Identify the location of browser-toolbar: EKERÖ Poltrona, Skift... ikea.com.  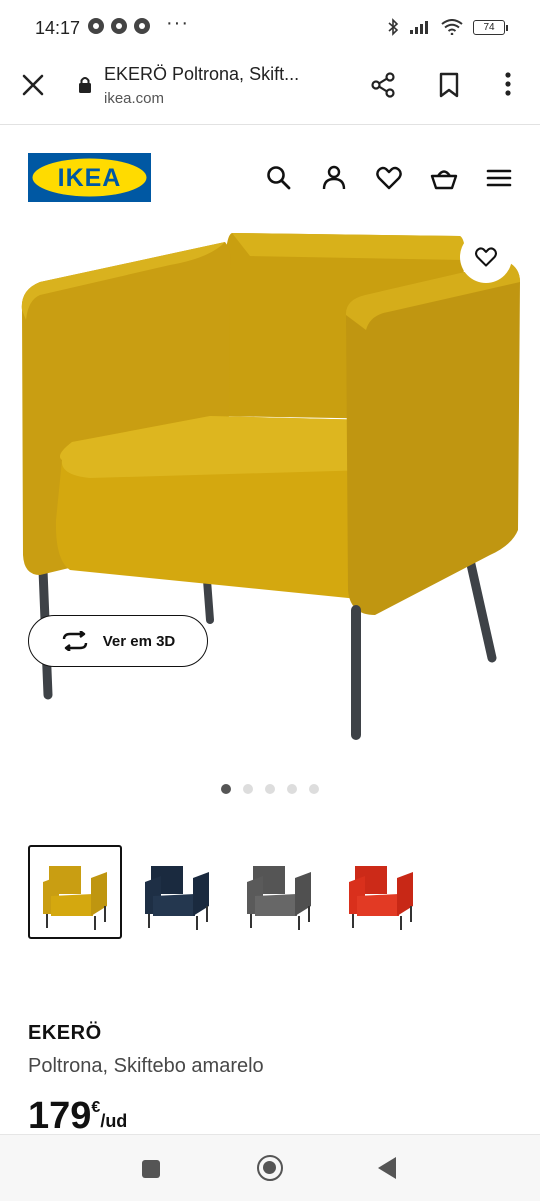
(270, 90).